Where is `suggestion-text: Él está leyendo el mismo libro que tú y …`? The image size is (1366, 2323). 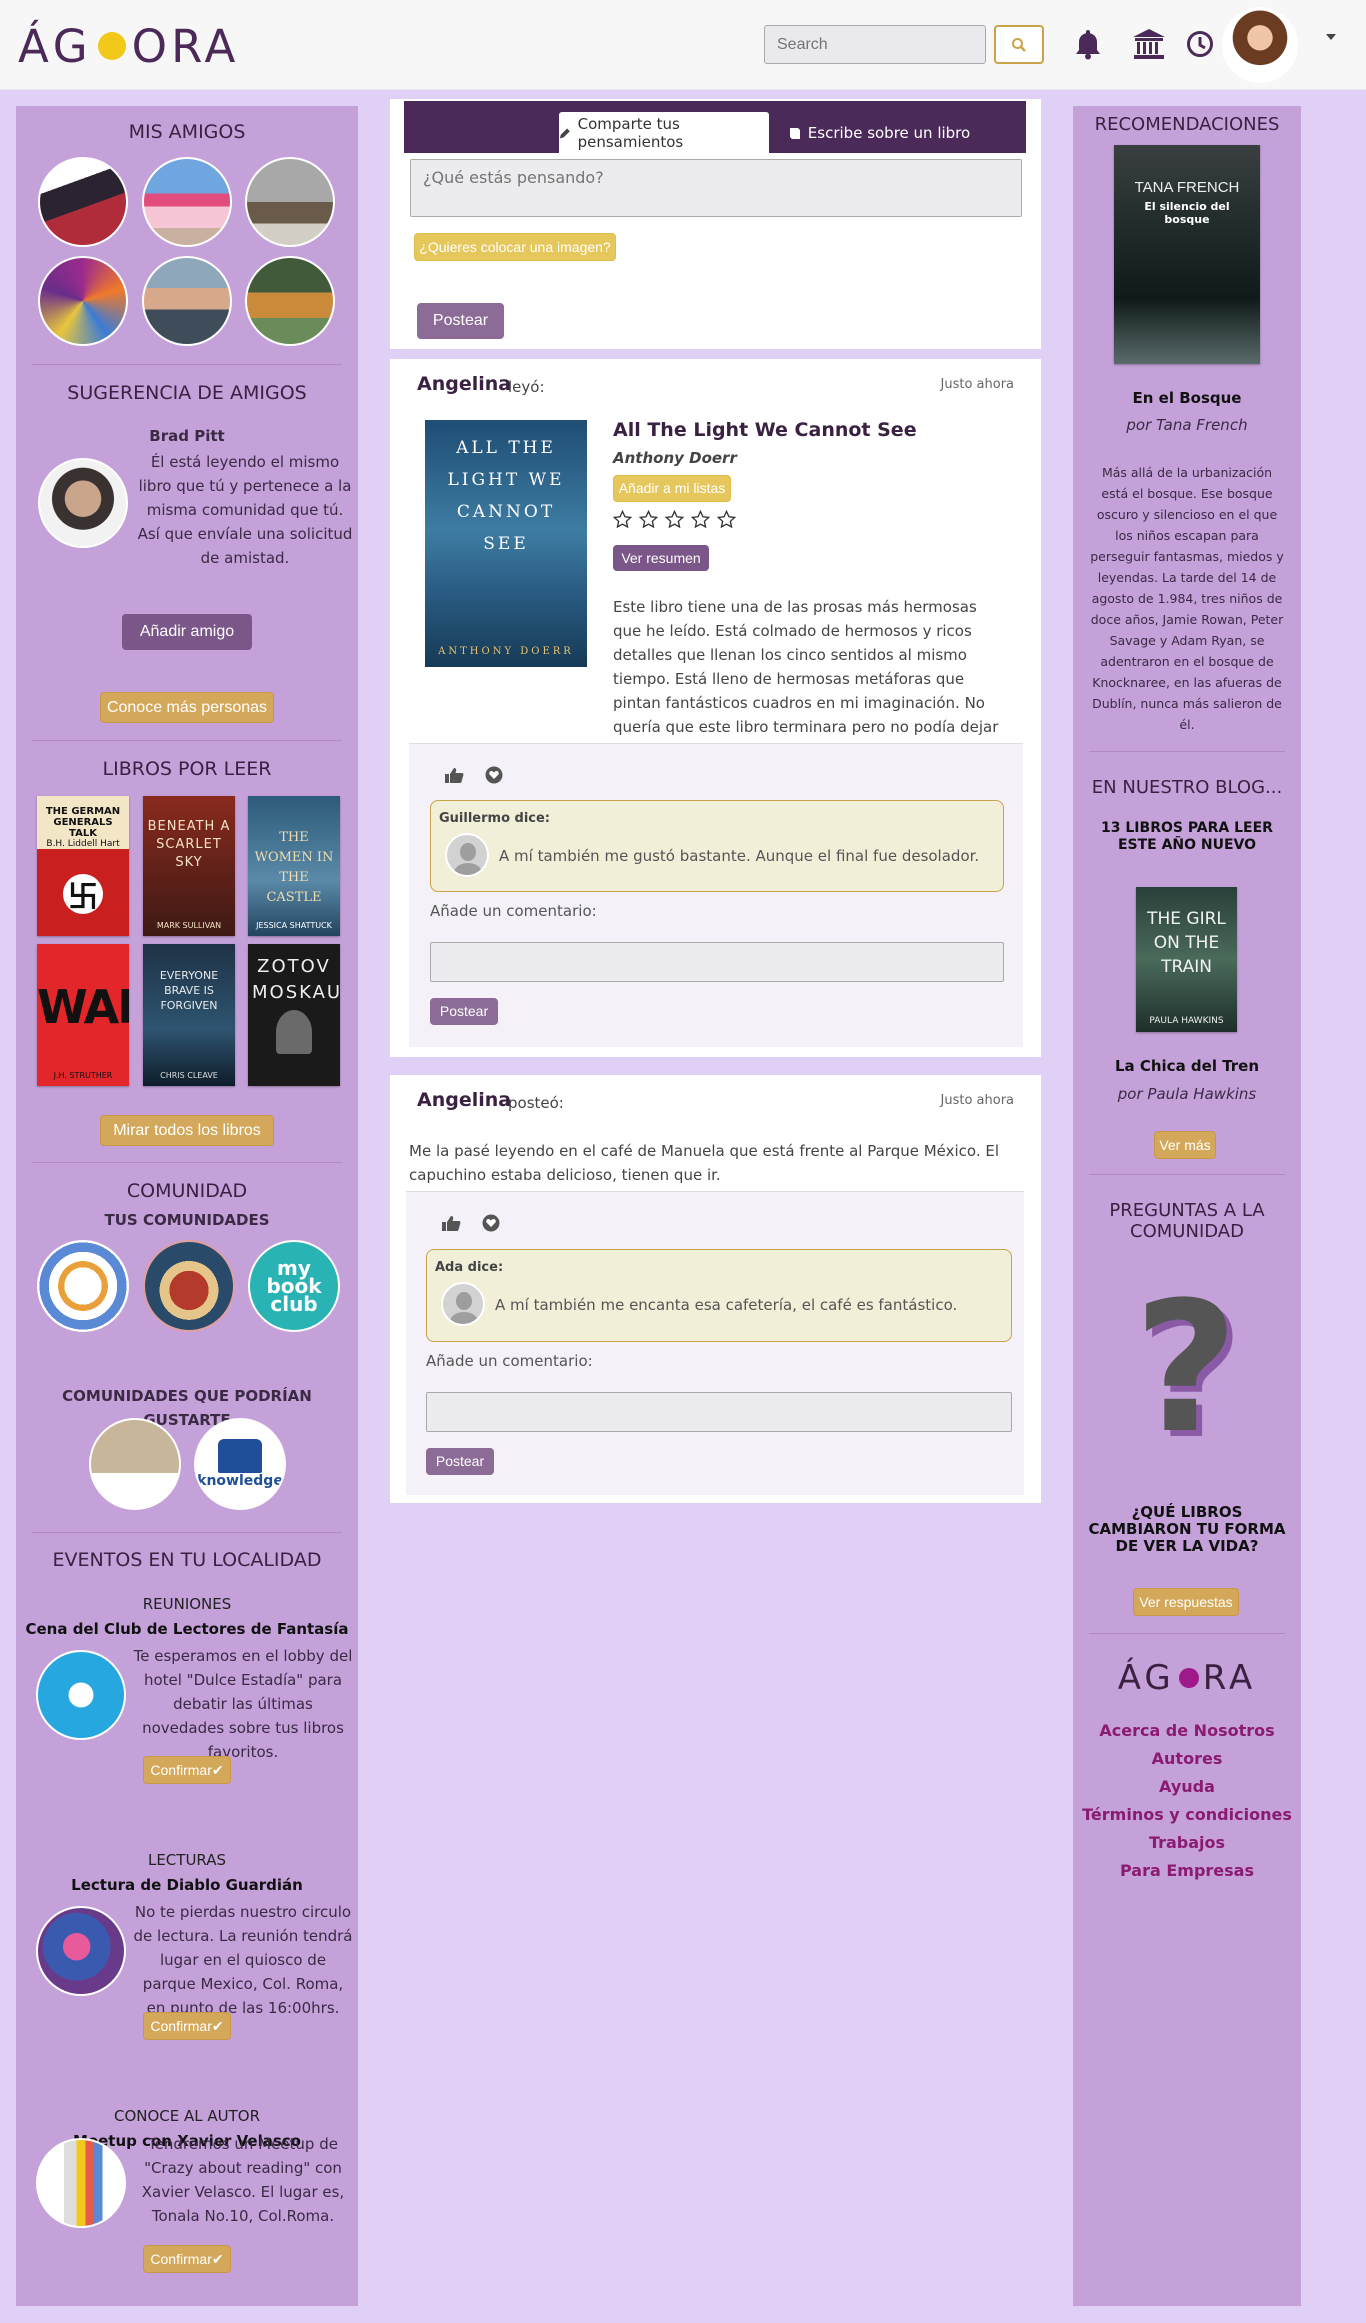
suggestion-text: Él está leyendo el mismo libro que tú y … is located at coordinates (245, 510).